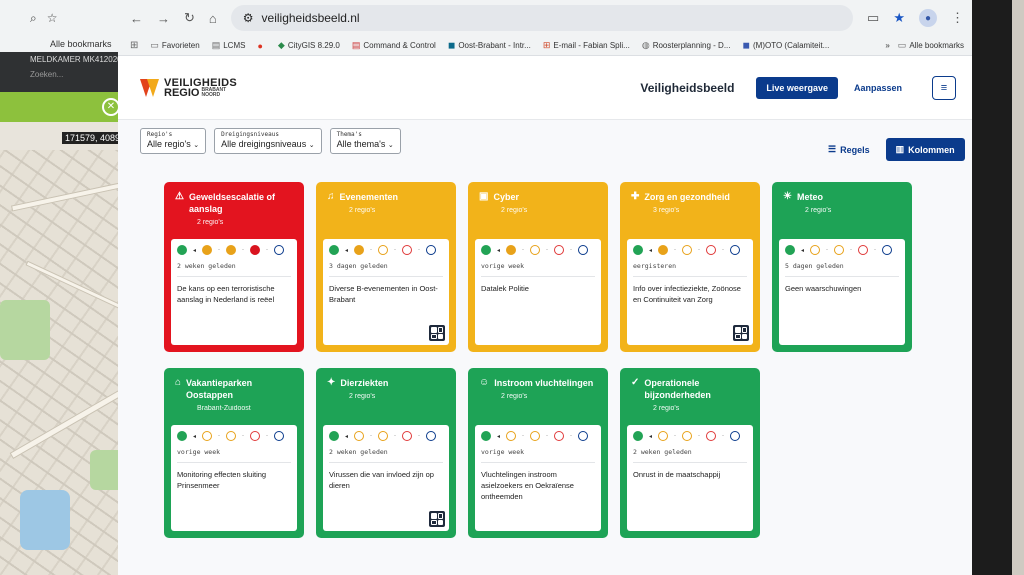 The image size is (1024, 575). What do you see at coordinates (797, 87) in the screenshot?
I see `live-view-button: Live weergave` at bounding box center [797, 87].